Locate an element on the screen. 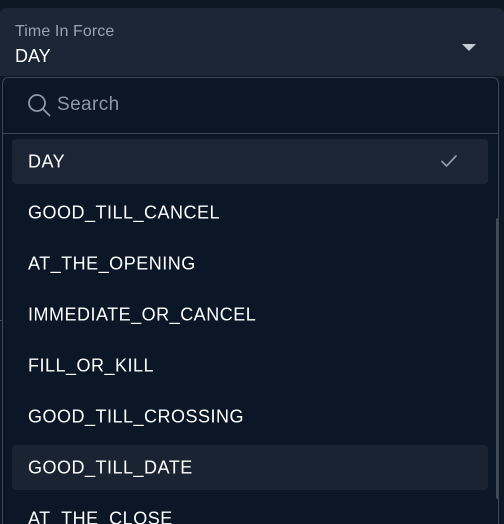  caret-down-icon is located at coordinates (469, 47).